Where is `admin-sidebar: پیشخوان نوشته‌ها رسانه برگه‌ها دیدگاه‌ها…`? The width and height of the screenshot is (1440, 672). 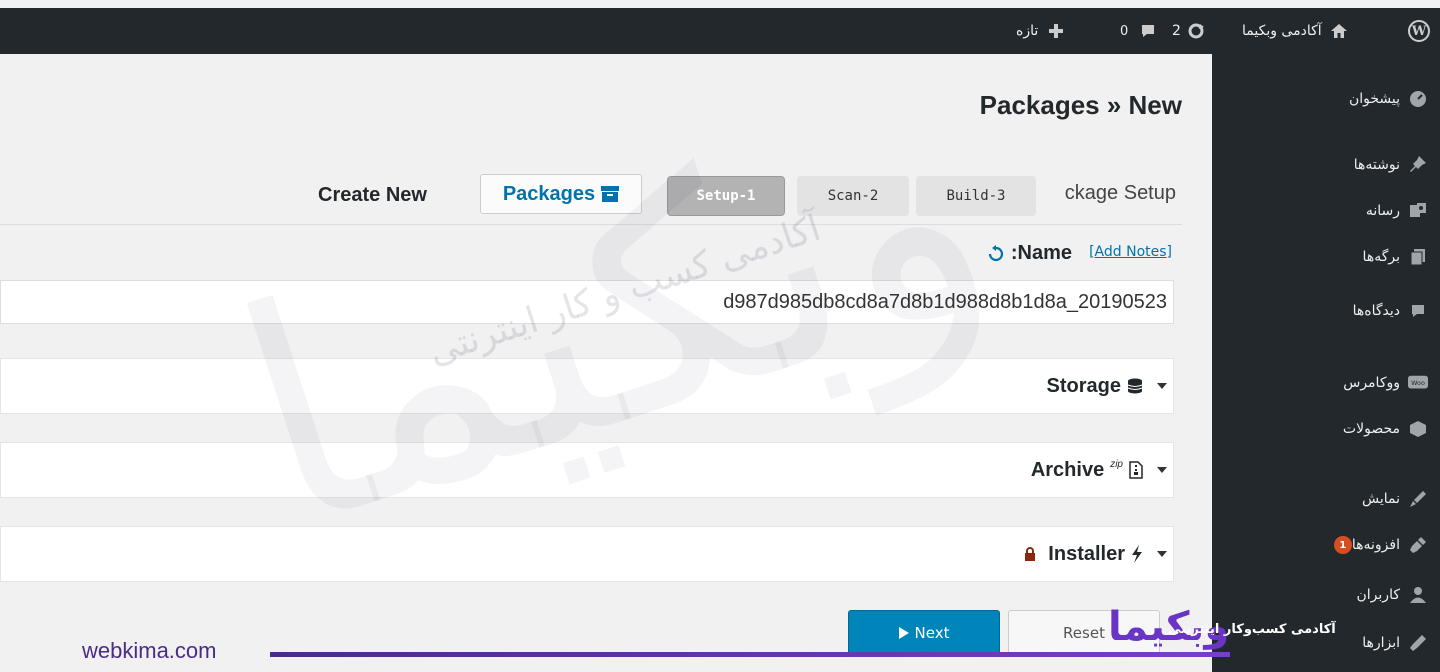
admin-sidebar: پیشخوان نوشته‌ها رسانه برگه‌ها دیدگاه‌ها… is located at coordinates (1326, 363).